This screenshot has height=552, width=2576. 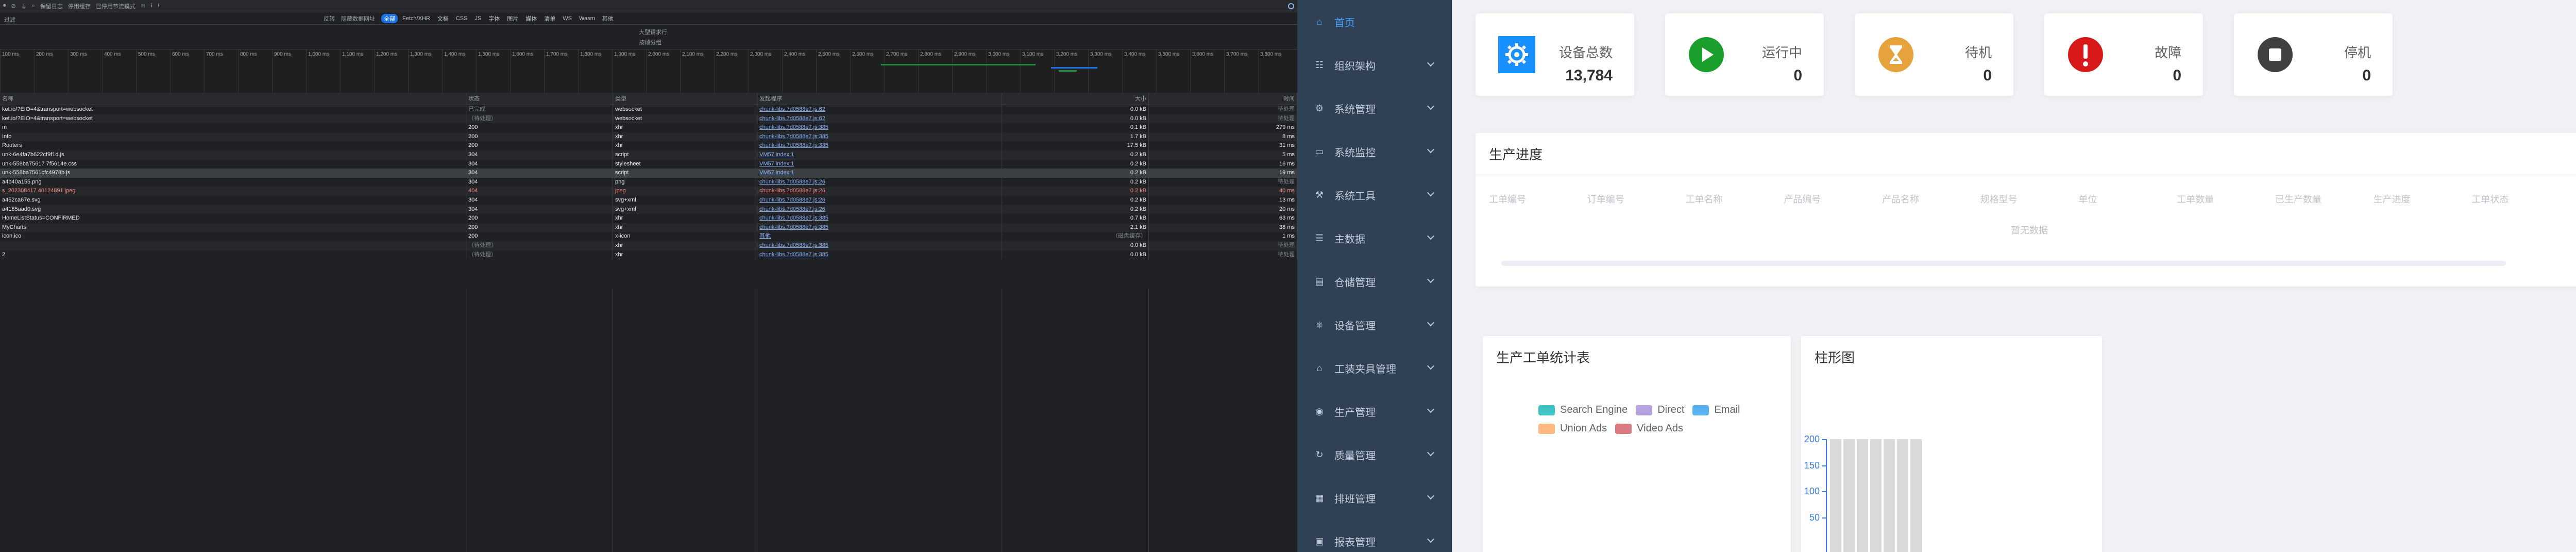 What do you see at coordinates (685, 137) in the screenshot?
I see `request-type: xhr` at bounding box center [685, 137].